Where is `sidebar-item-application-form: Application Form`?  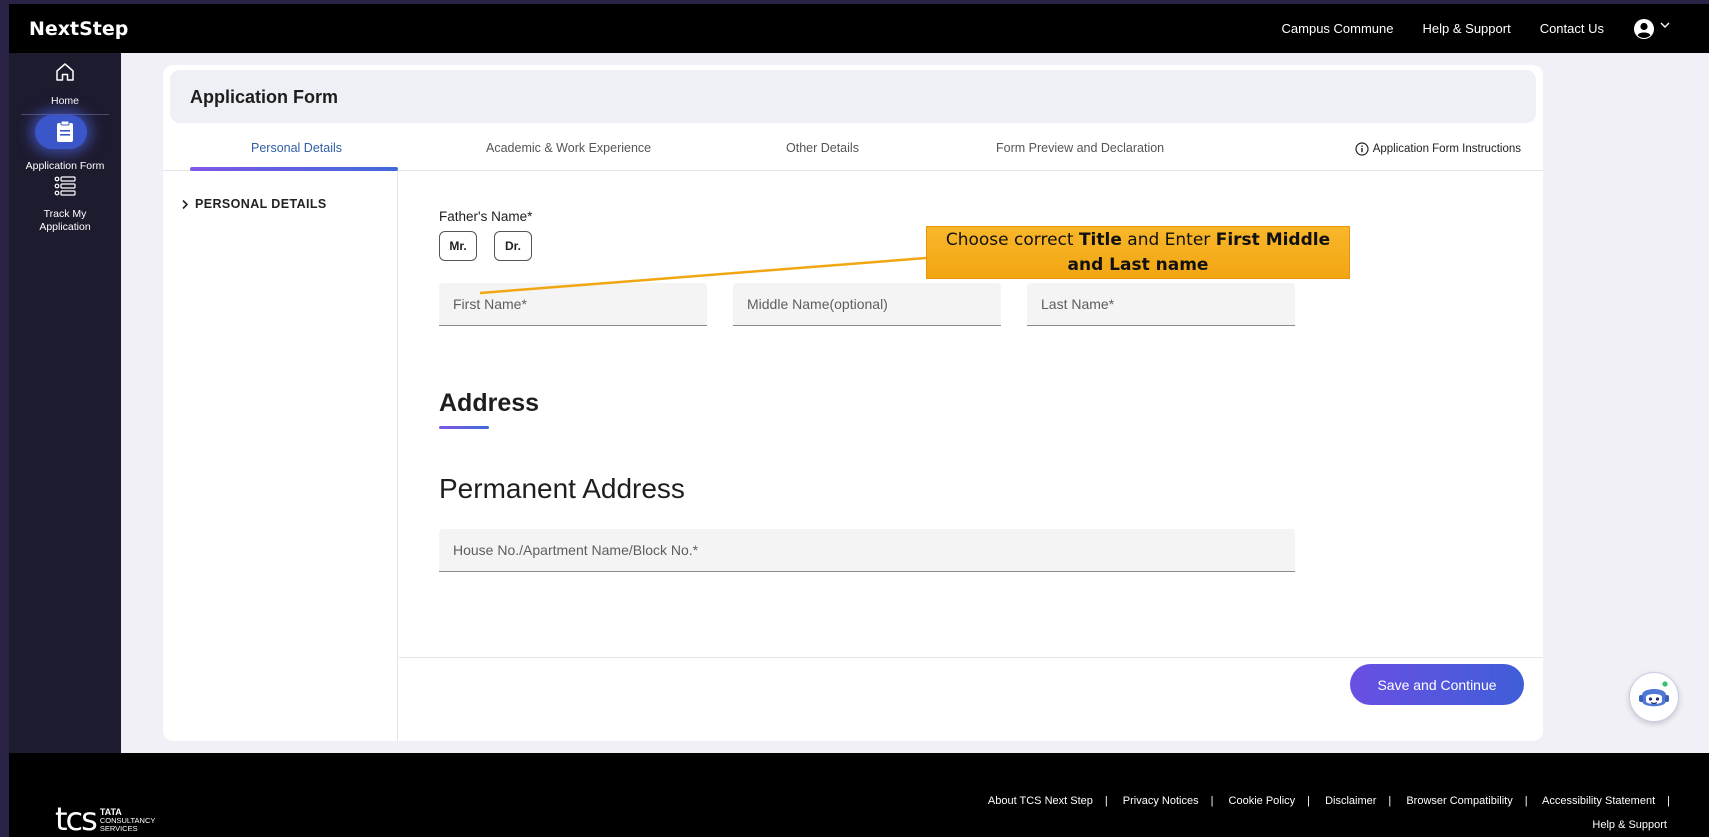 sidebar-item-application-form: Application Form is located at coordinates (65, 144).